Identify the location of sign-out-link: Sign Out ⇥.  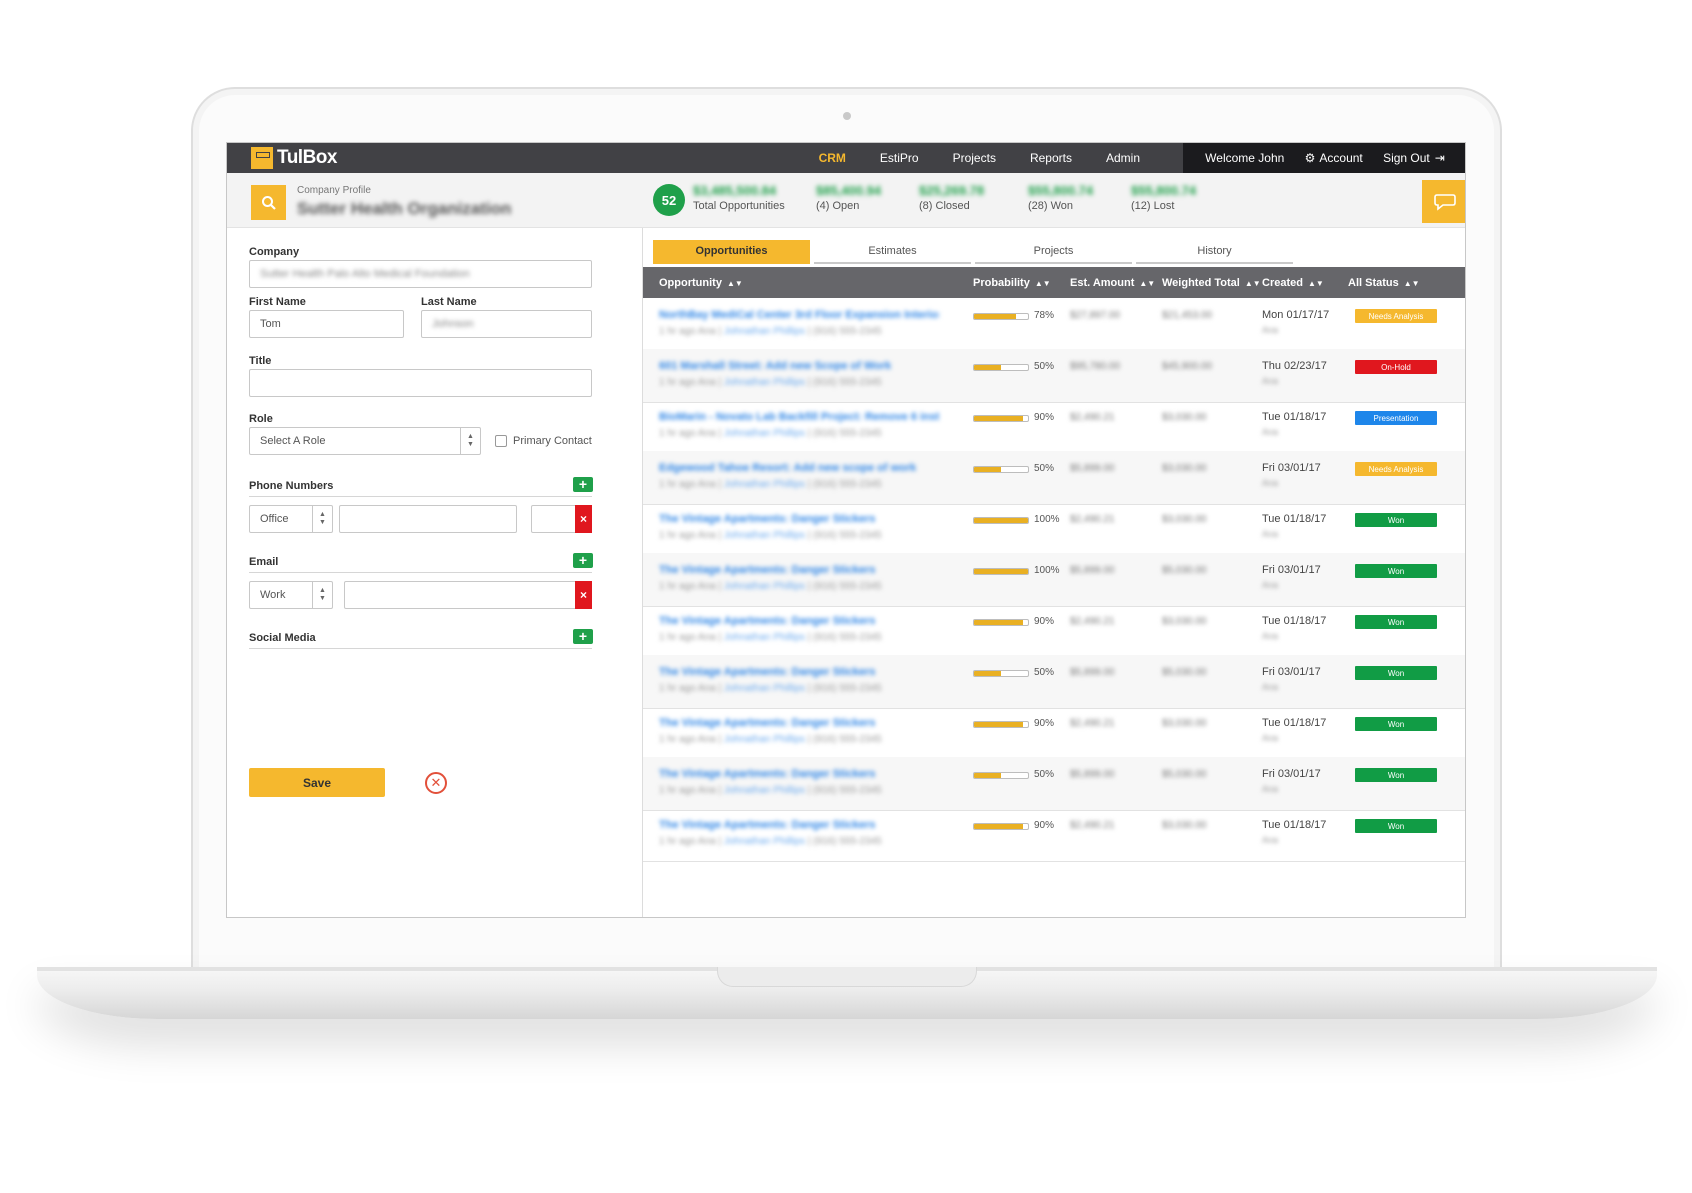
(1414, 158).